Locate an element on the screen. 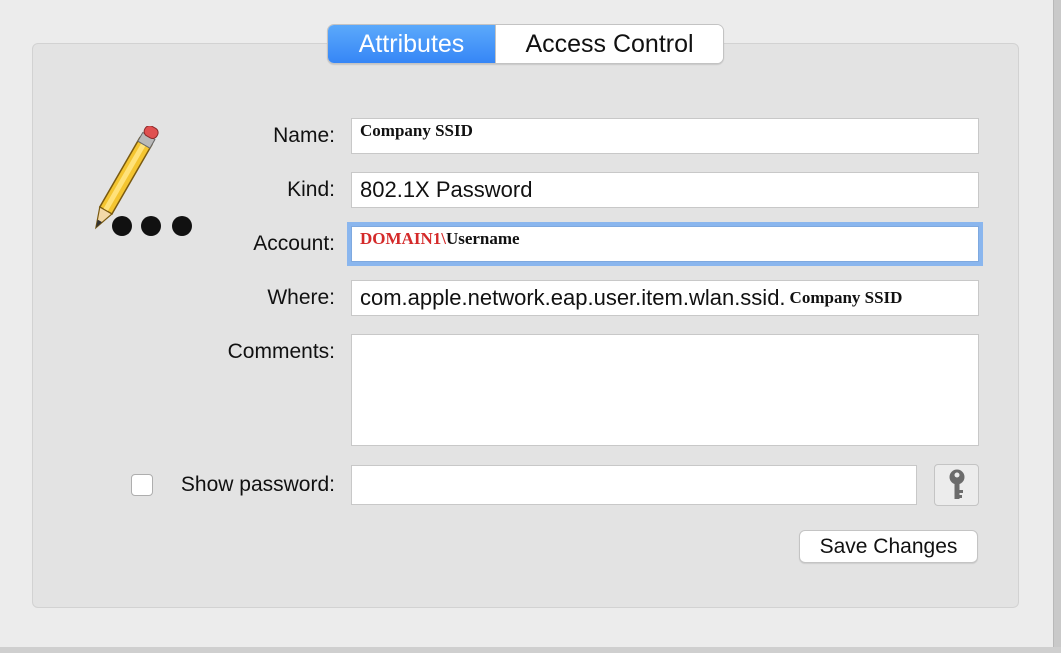  comments-textarea is located at coordinates (665, 390).